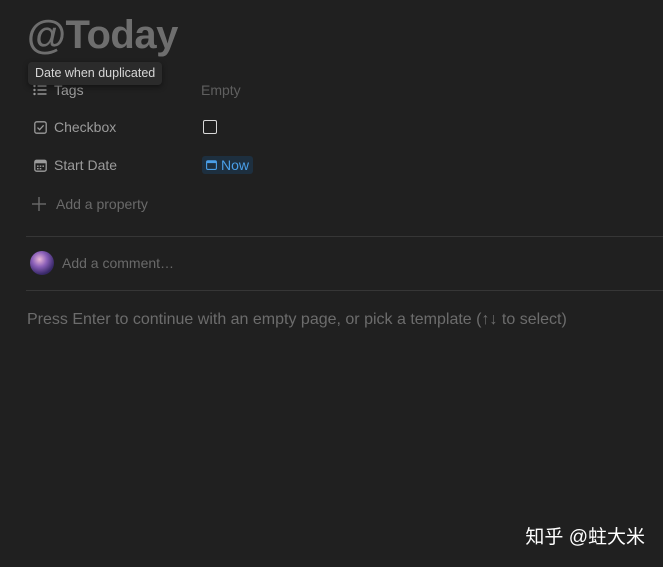 The width and height of the screenshot is (663, 567). I want to click on page-title: @Today, so click(102, 35).